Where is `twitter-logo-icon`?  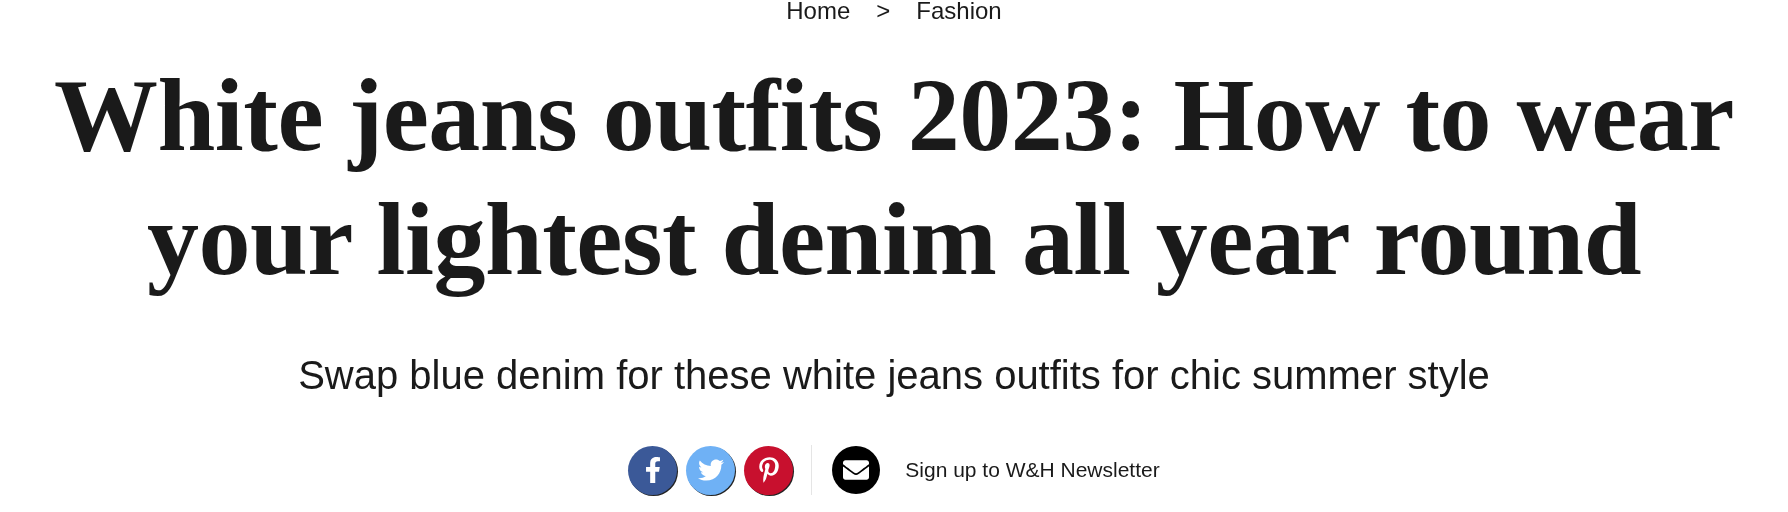
twitter-logo-icon is located at coordinates (710, 470).